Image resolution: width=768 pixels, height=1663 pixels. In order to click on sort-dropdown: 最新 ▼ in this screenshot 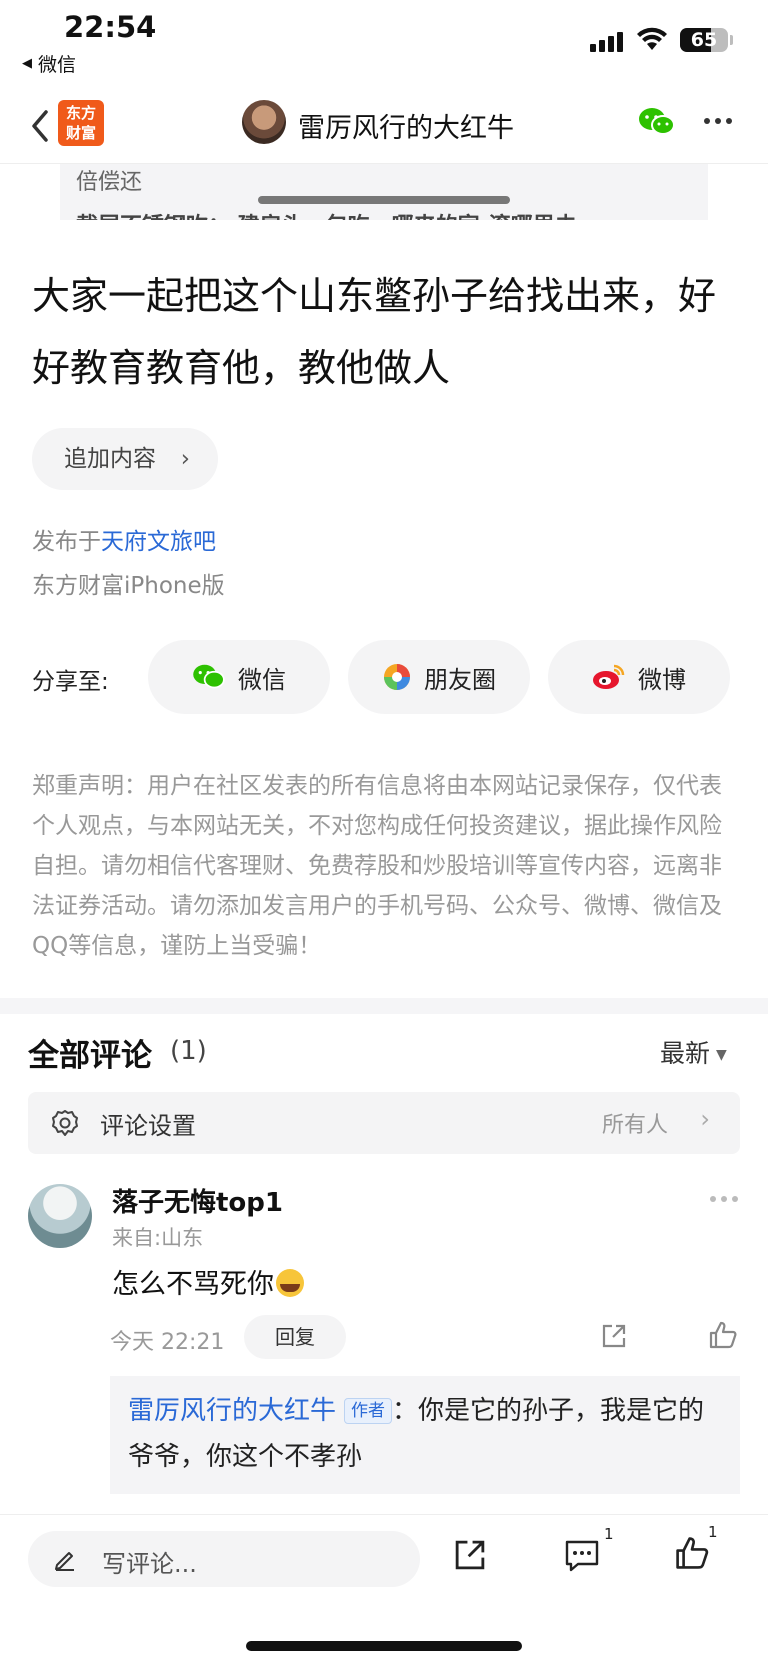, I will do `click(693, 1052)`.